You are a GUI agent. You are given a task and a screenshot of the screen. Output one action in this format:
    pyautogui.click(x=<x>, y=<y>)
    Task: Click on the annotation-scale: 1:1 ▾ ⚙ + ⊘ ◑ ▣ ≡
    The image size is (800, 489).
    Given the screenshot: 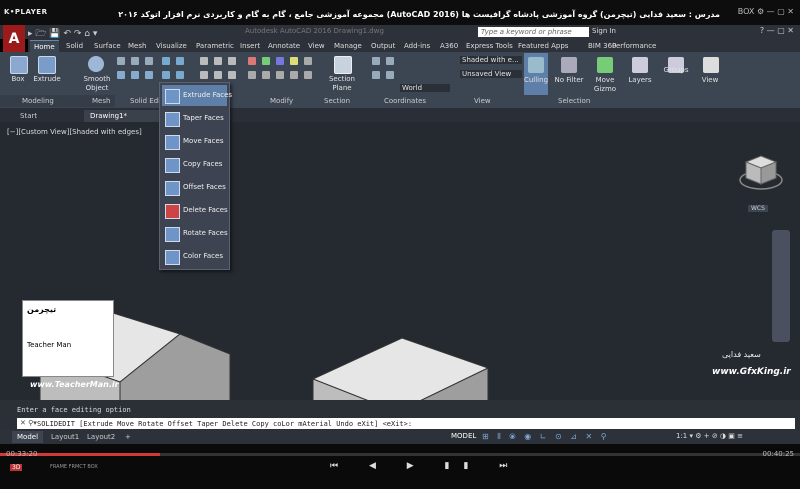 What is the action you would take?
    pyautogui.click(x=709, y=436)
    